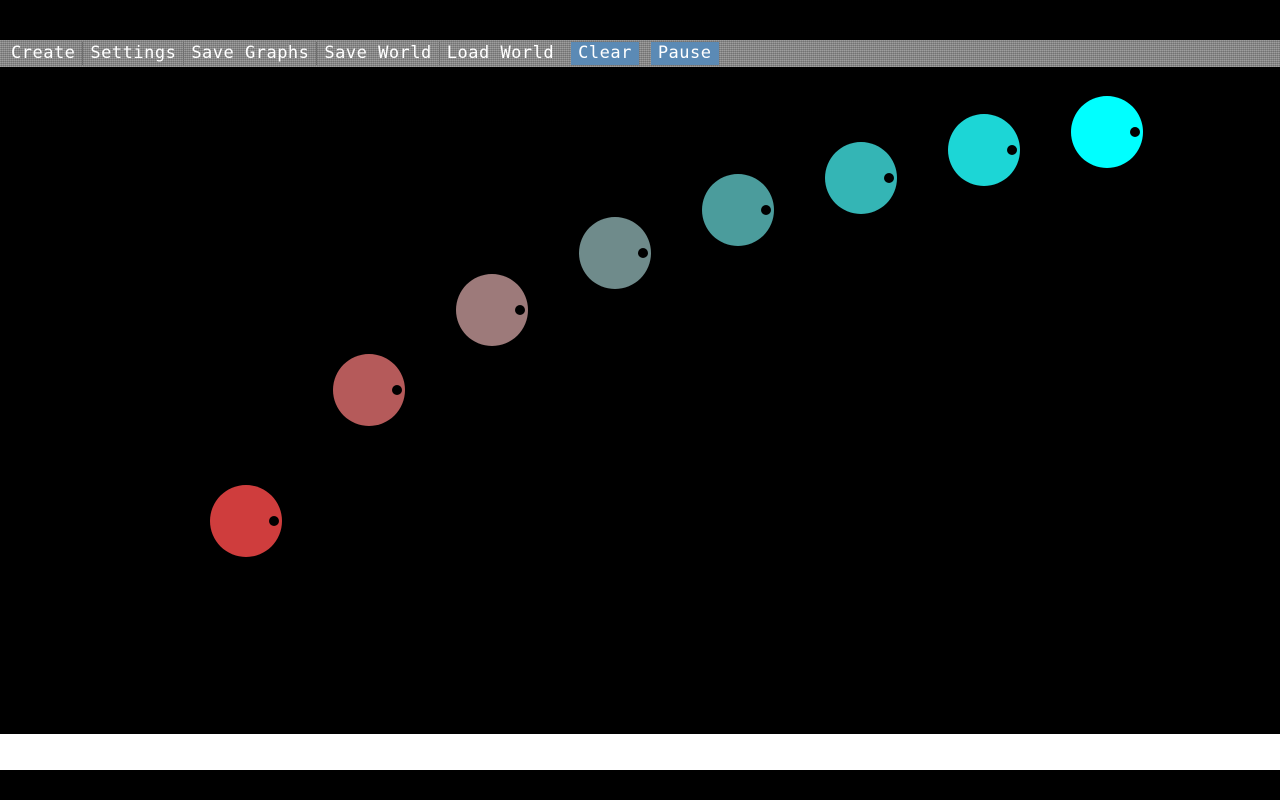  Describe the element at coordinates (640, 785) in the screenshot. I see `bottom-margin` at that location.